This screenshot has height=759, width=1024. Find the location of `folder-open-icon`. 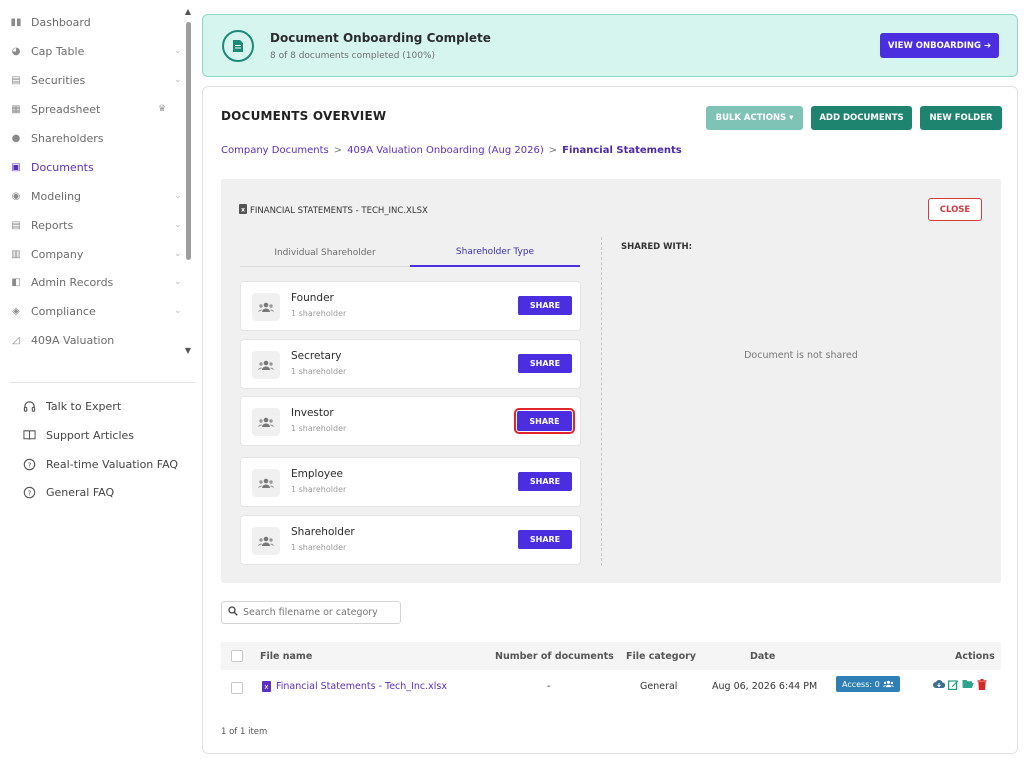

folder-open-icon is located at coordinates (968, 685).